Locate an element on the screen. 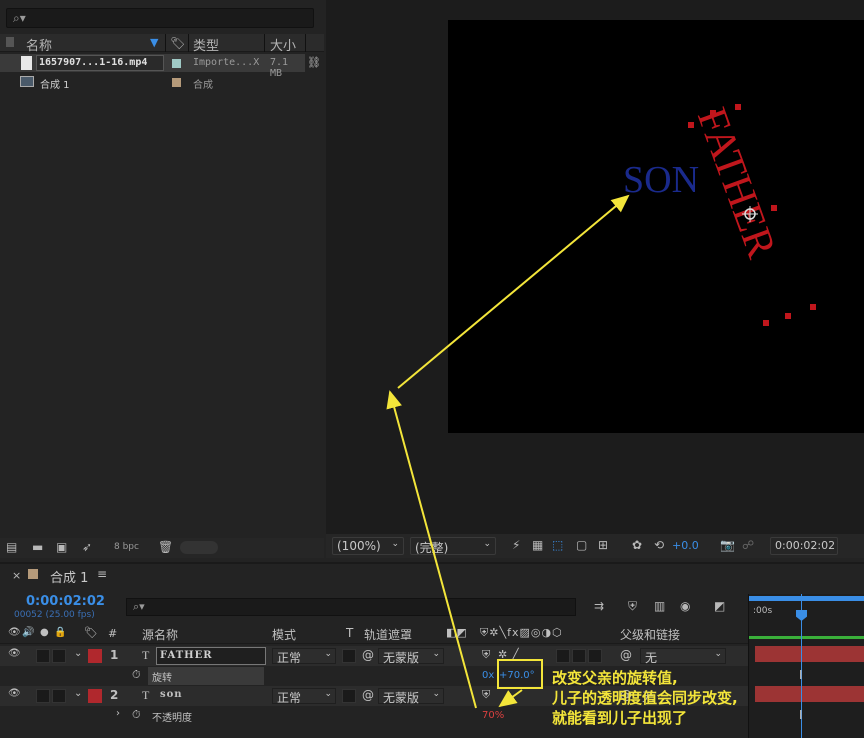  arrow-to-opacity is located at coordinates (510, 698).